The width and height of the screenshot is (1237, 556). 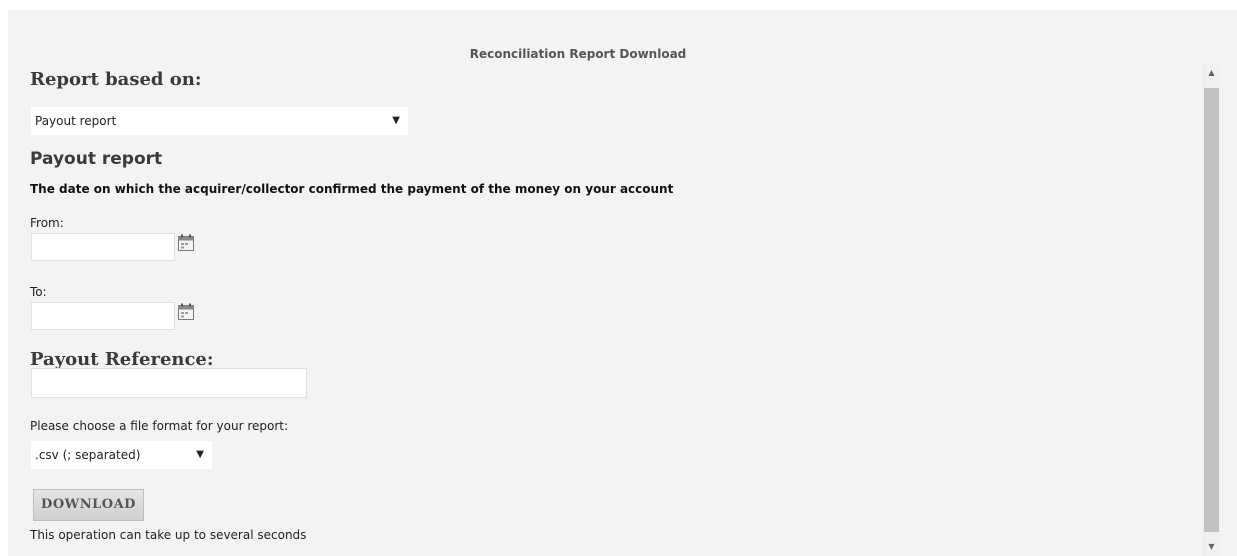 I want to click on vertical-scrollbar: ▲ ▼, so click(x=1211, y=310).